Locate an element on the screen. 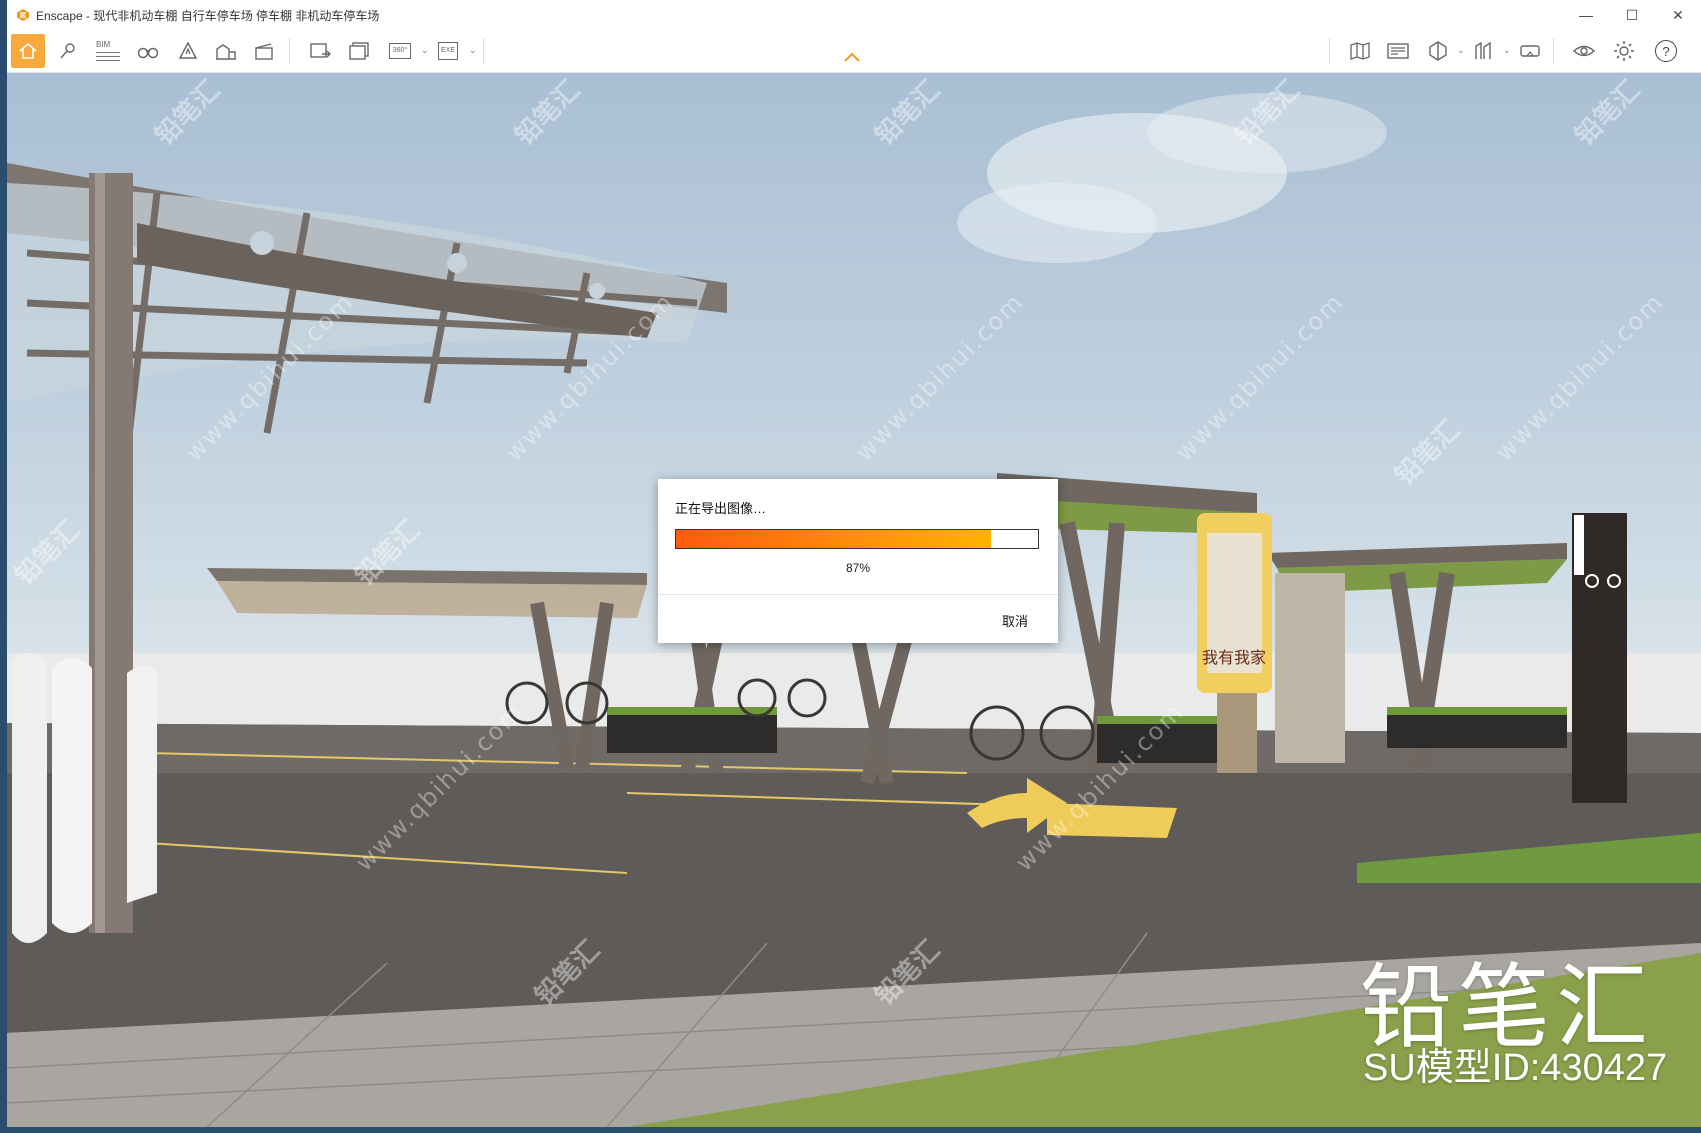 The height and width of the screenshot is (1133, 1701). sections-button is located at coordinates (1484, 51).